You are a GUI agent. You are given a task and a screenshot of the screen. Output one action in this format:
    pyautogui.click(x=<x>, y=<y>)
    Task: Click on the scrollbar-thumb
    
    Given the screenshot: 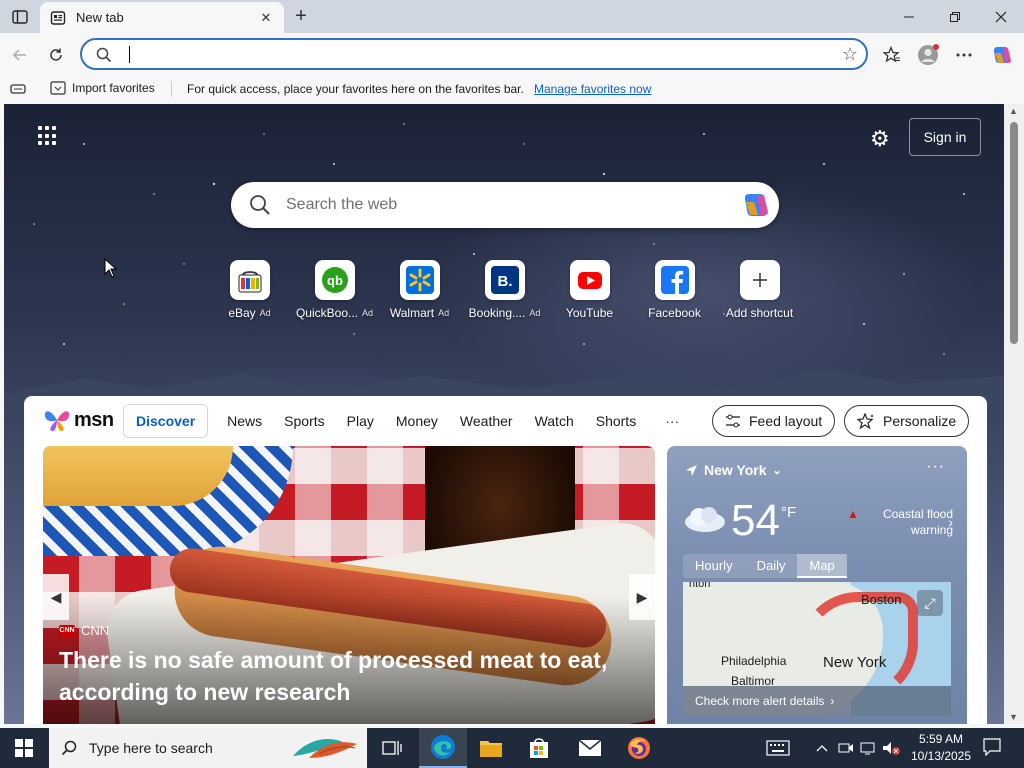 What is the action you would take?
    pyautogui.click(x=1014, y=233)
    